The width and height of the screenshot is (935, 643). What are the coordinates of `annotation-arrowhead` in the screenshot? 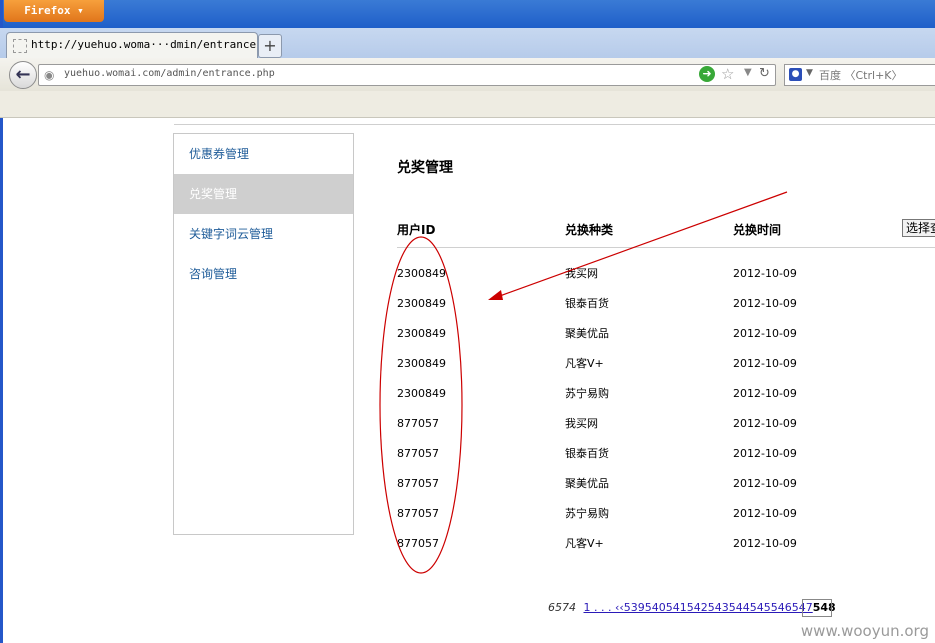 It's located at (495, 295).